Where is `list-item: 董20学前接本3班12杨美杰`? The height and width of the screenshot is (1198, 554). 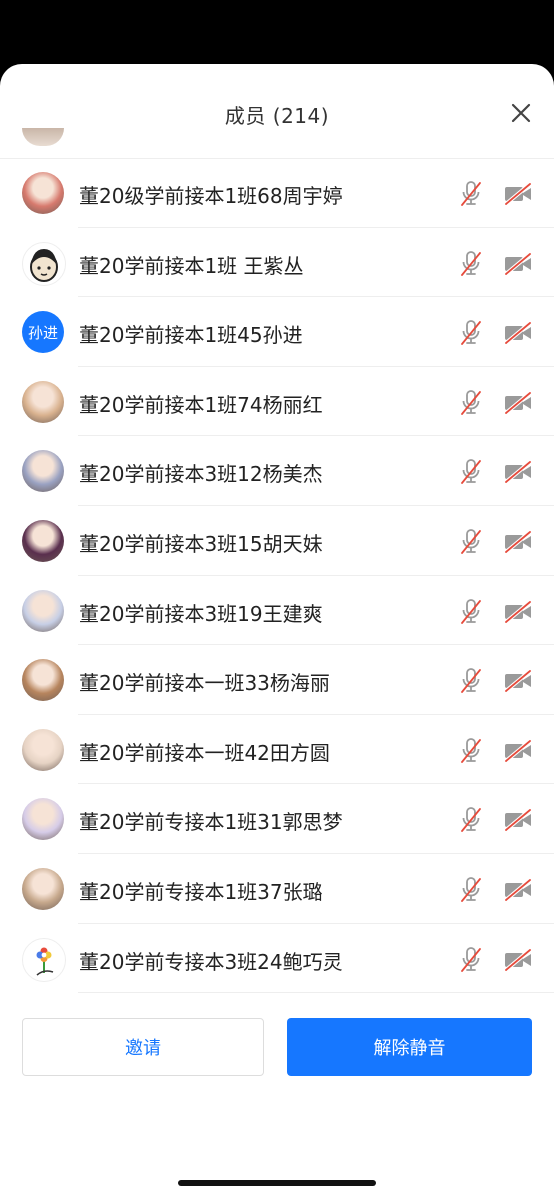 list-item: 董20学前接本3班12杨美杰 is located at coordinates (277, 471).